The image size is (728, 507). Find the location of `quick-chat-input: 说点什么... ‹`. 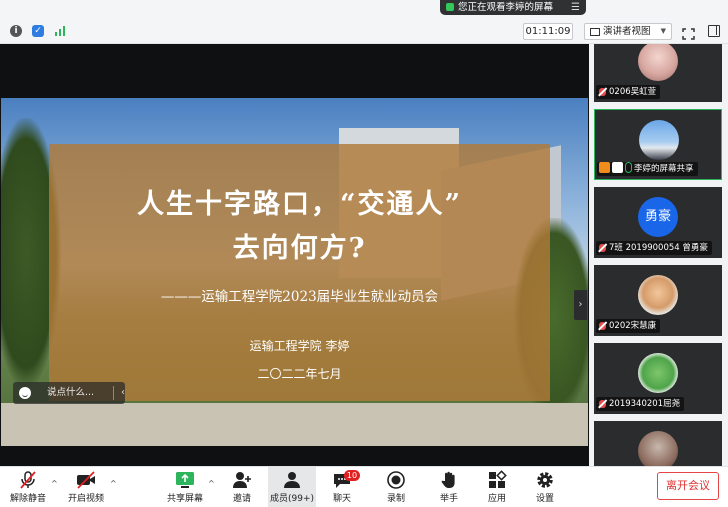

quick-chat-input: 说点什么... ‹ is located at coordinates (69, 393).